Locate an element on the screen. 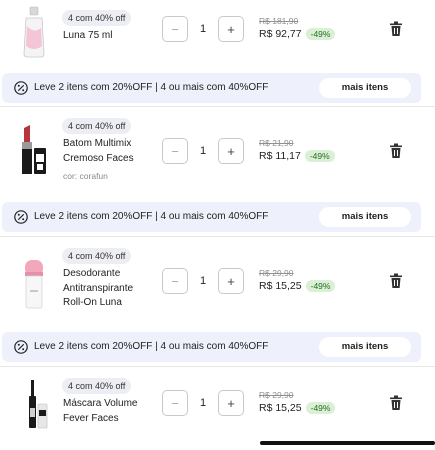 This screenshot has width=435, height=450. perfume-bottle-icon is located at coordinates (34, 32).